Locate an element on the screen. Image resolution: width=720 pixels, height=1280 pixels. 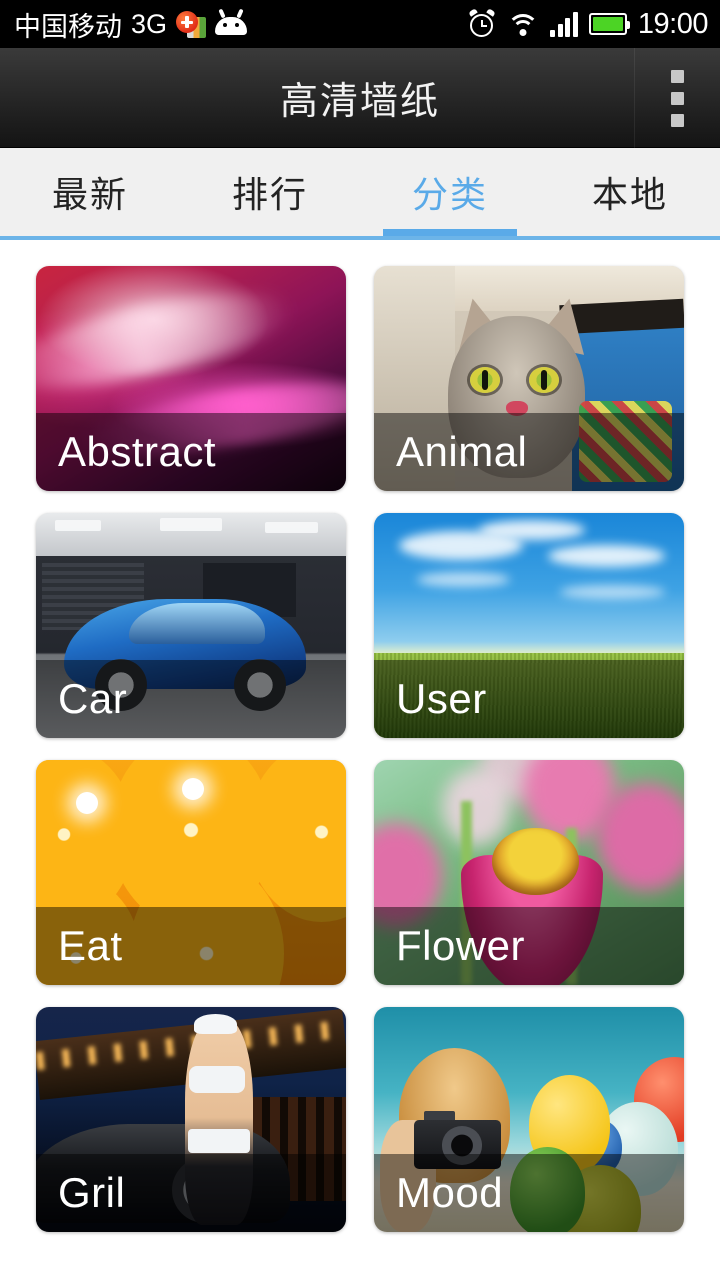
overflow-menu-button is located at coordinates (677, 98).